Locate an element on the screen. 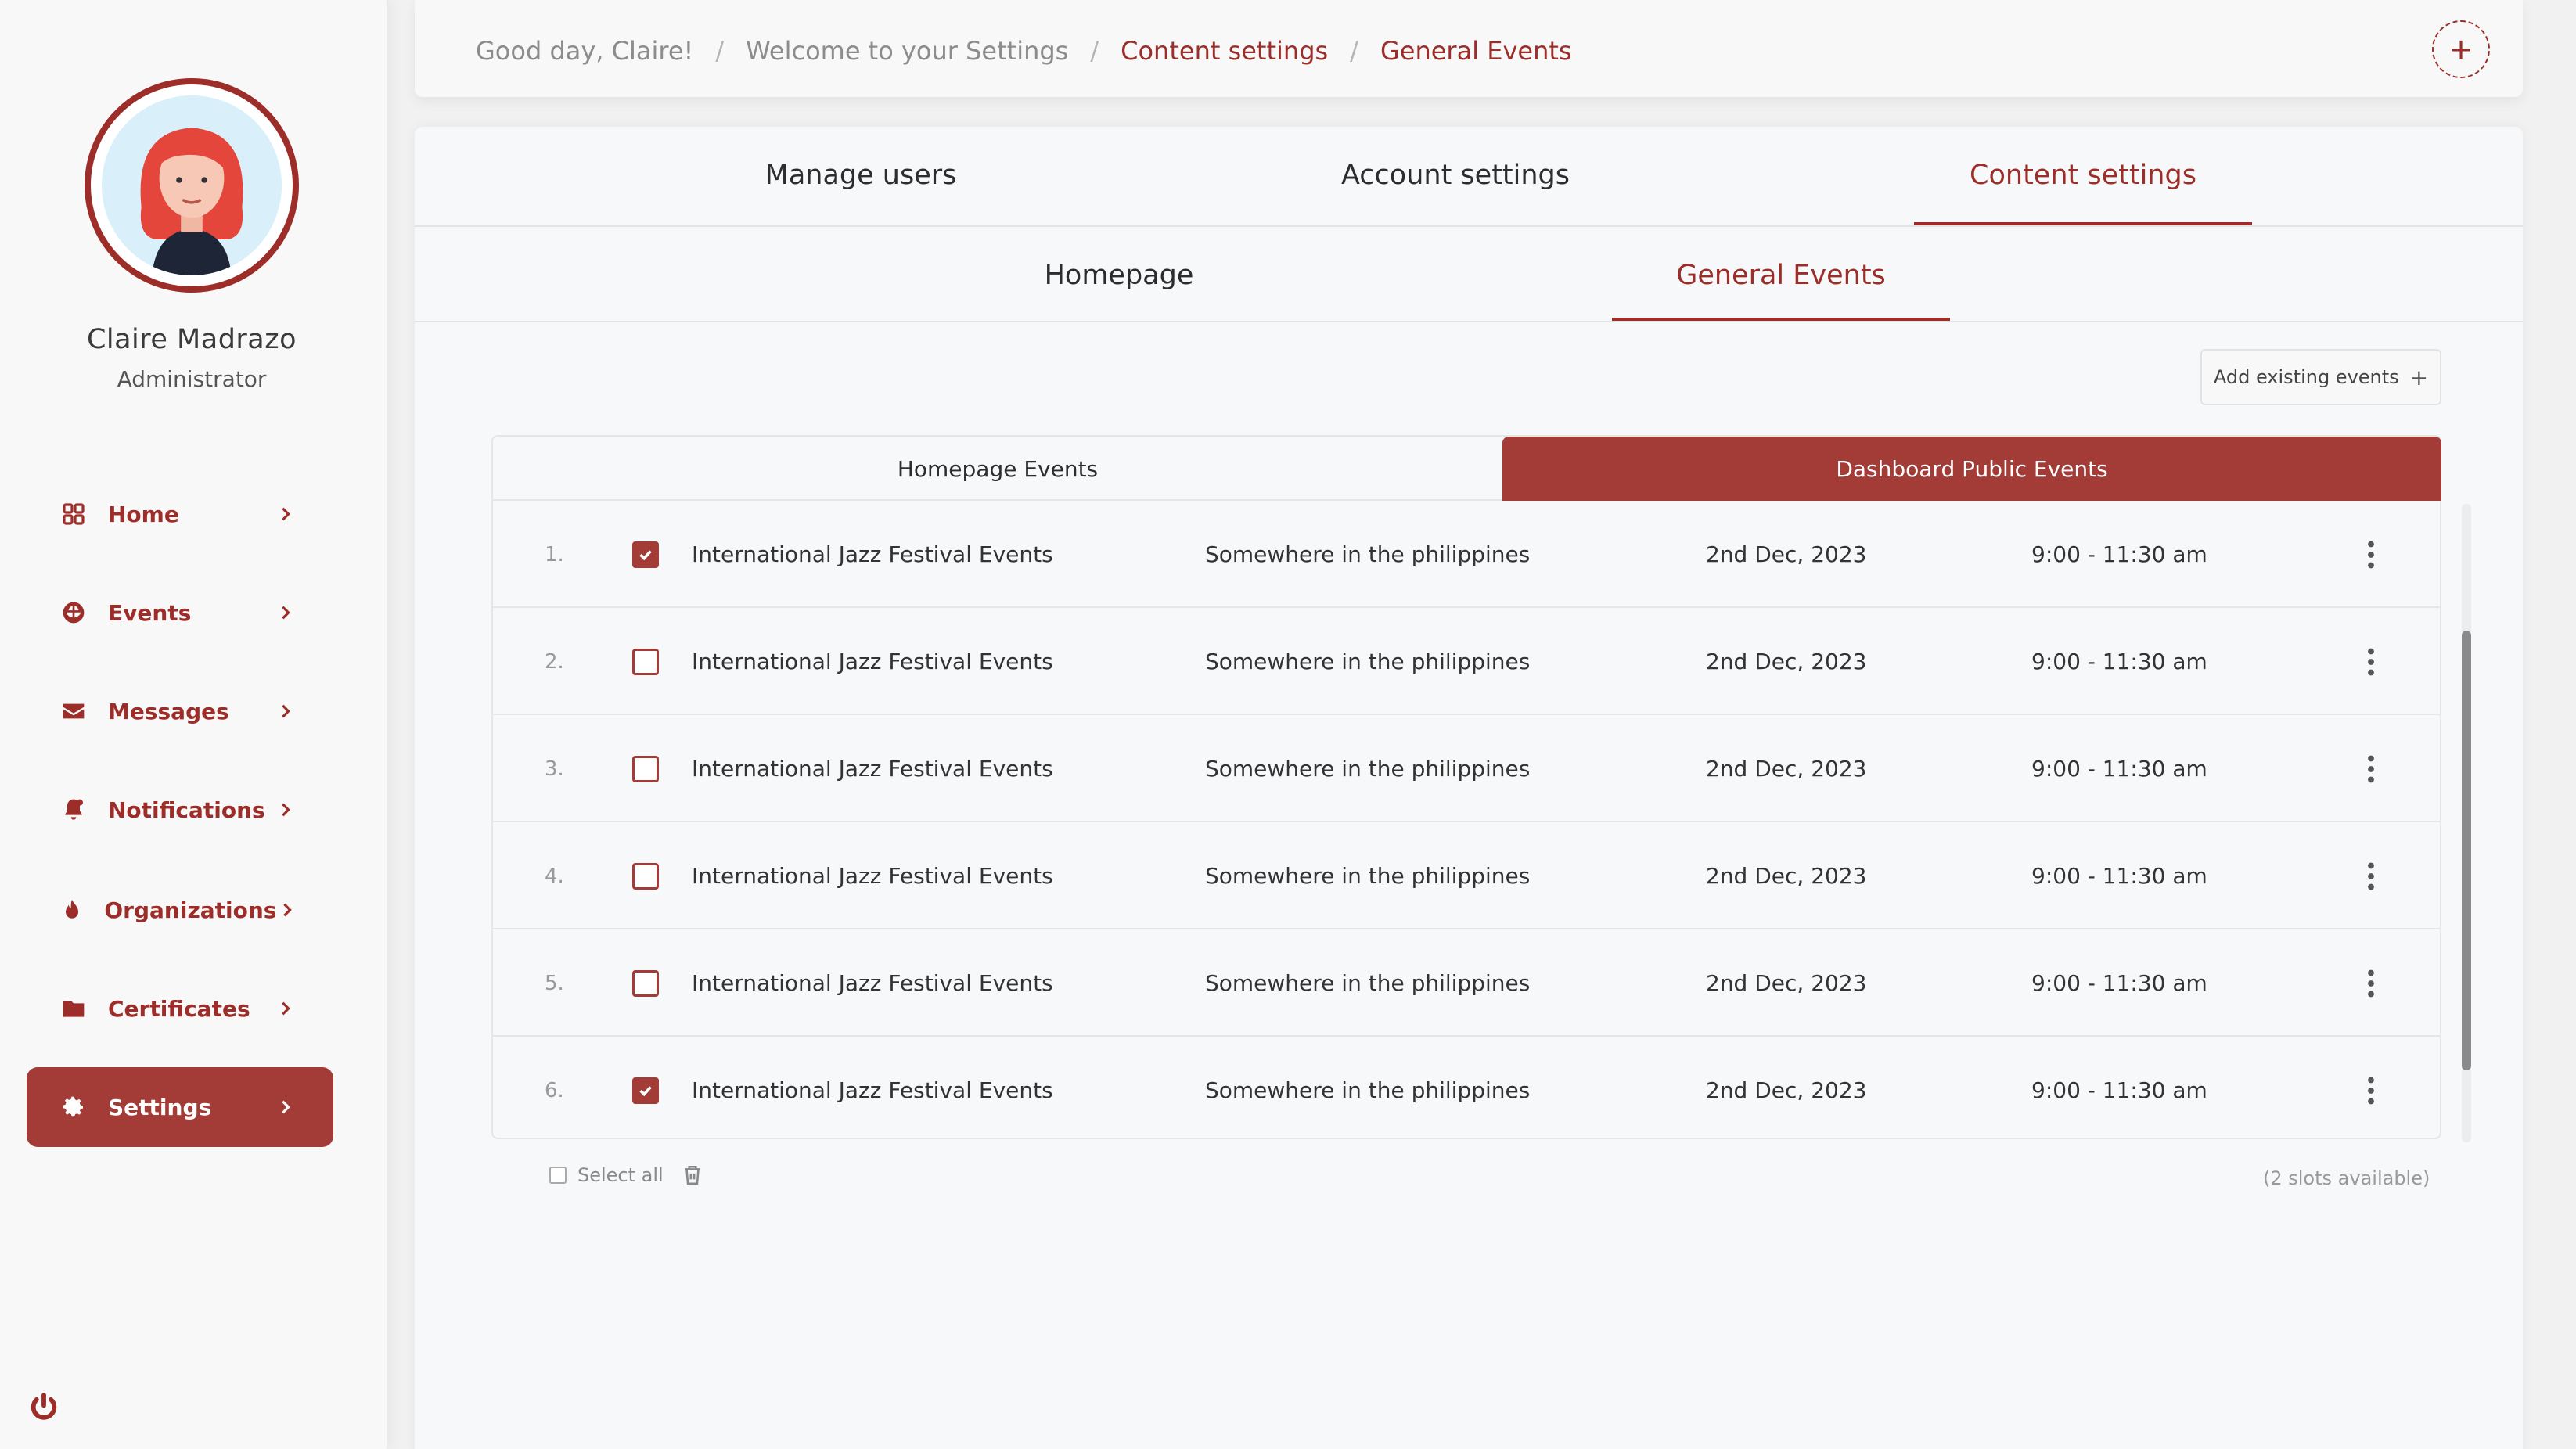 This screenshot has width=2576, height=1449. add-button: + is located at coordinates (2461, 49).